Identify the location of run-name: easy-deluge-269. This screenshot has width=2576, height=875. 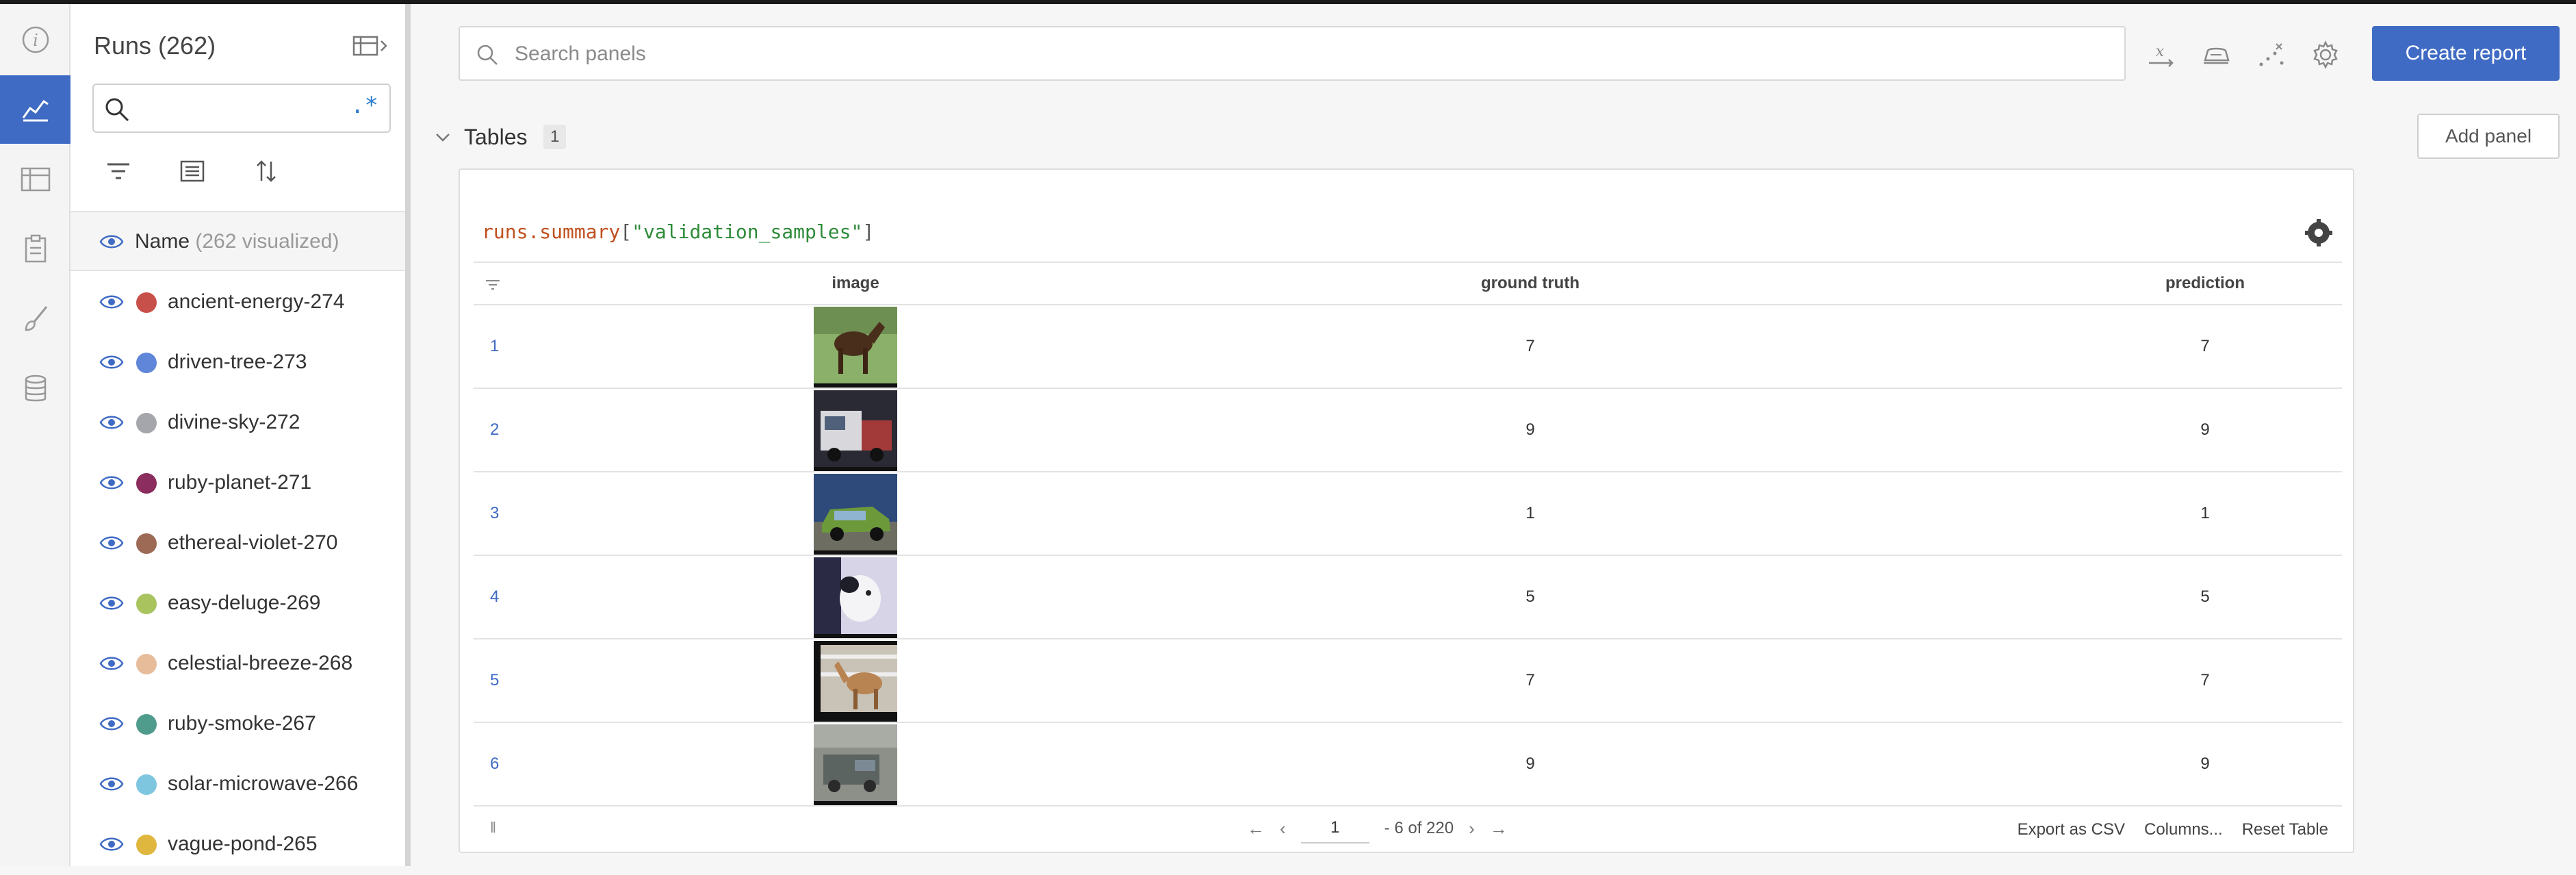
(244, 604).